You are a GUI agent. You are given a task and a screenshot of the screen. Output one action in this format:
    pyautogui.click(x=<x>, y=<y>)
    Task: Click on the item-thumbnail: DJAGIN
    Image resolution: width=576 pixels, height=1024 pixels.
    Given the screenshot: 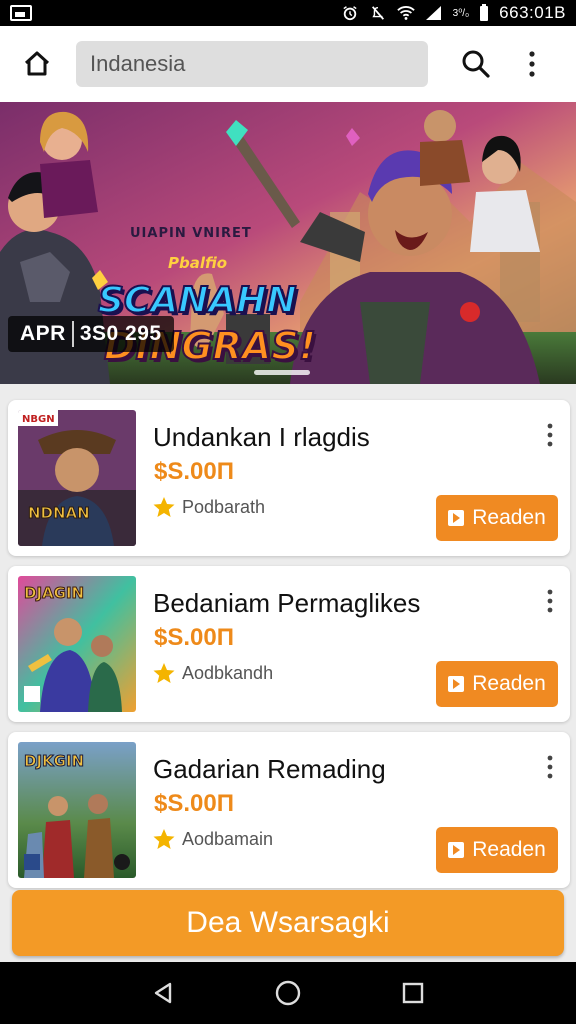 What is the action you would take?
    pyautogui.click(x=77, y=644)
    